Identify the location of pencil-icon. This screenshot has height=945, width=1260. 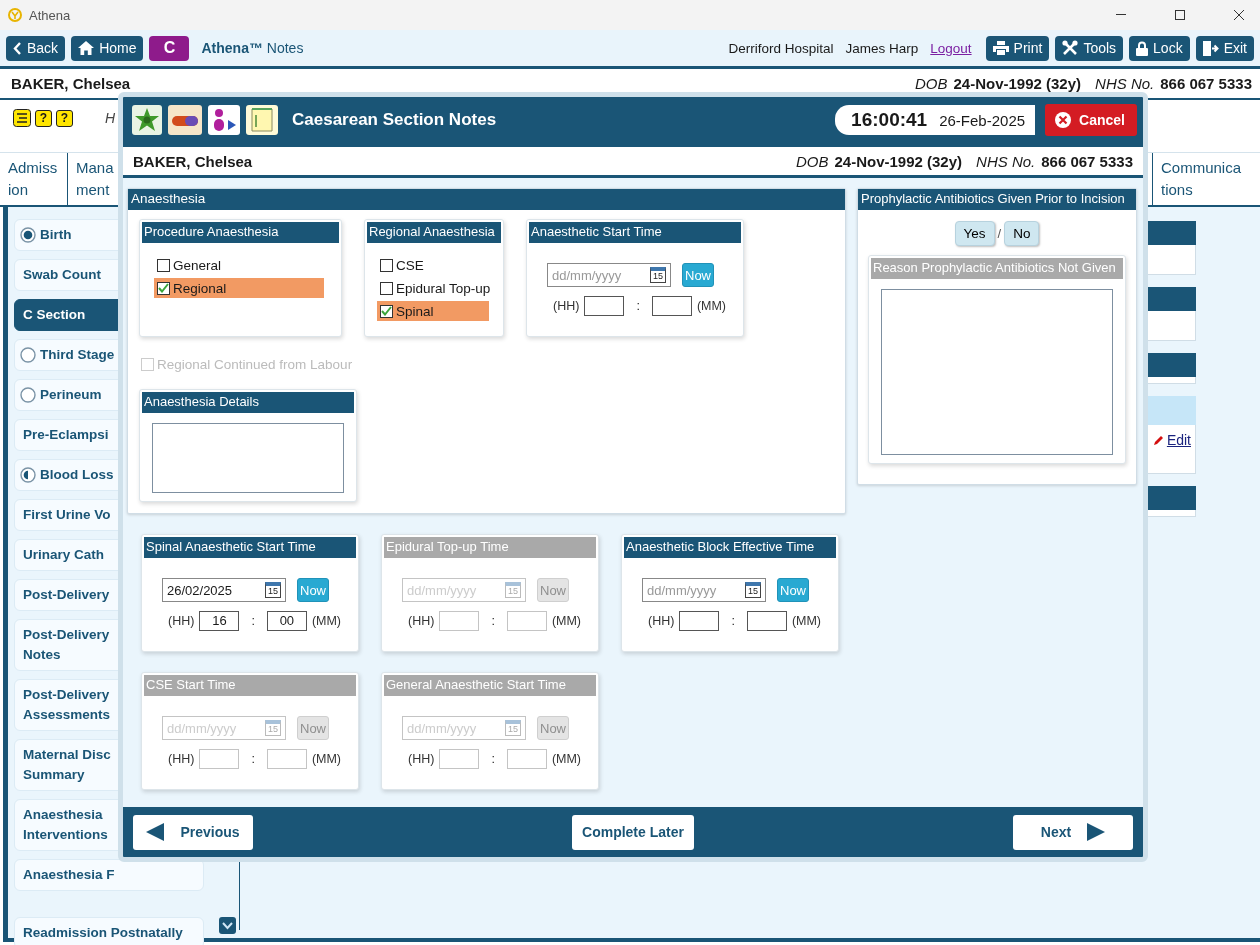
(1158, 440).